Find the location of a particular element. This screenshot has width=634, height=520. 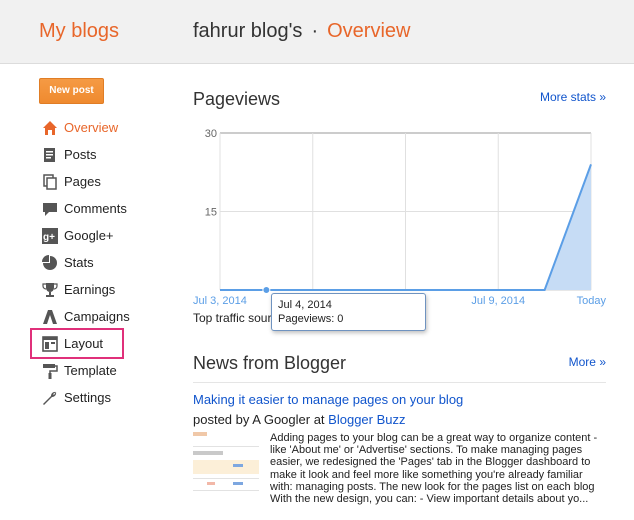

sidebar-item-overview: Overview is located at coordinates (86, 127).